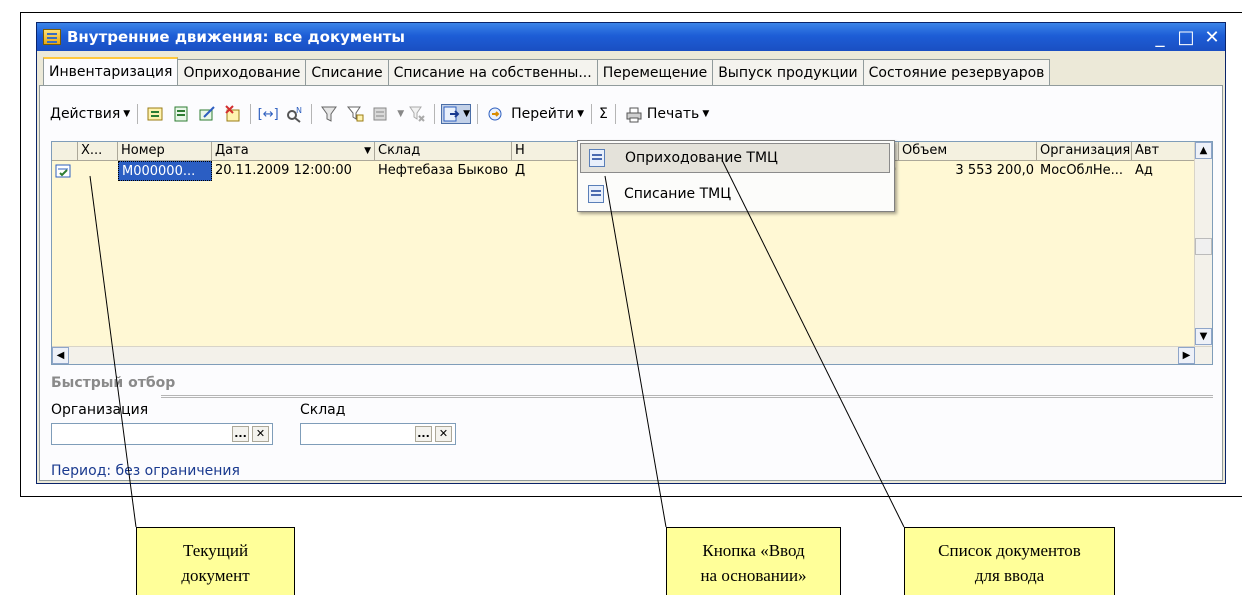 This screenshot has width=1242, height=595. Describe the element at coordinates (813, 343) in the screenshot. I see `leader-document-list` at that location.